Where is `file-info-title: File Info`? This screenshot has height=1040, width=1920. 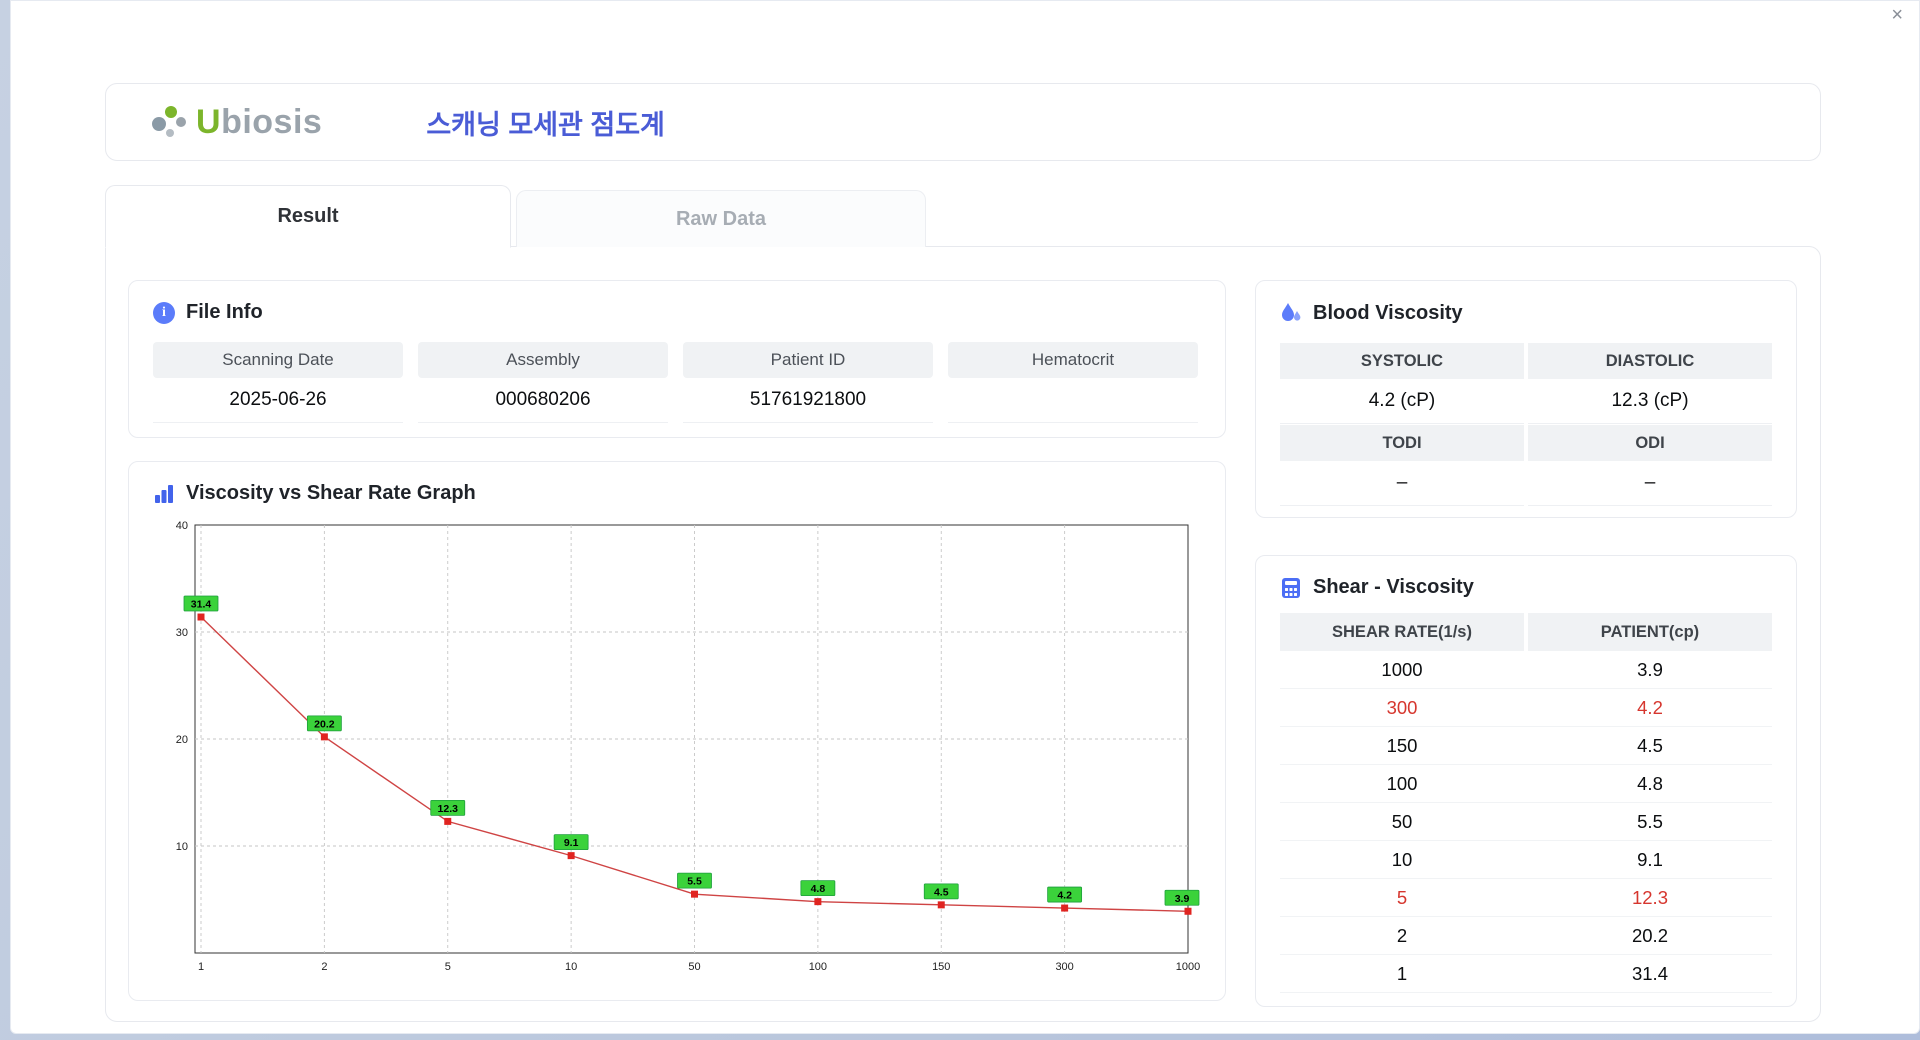 file-info-title: File Info is located at coordinates (224, 312).